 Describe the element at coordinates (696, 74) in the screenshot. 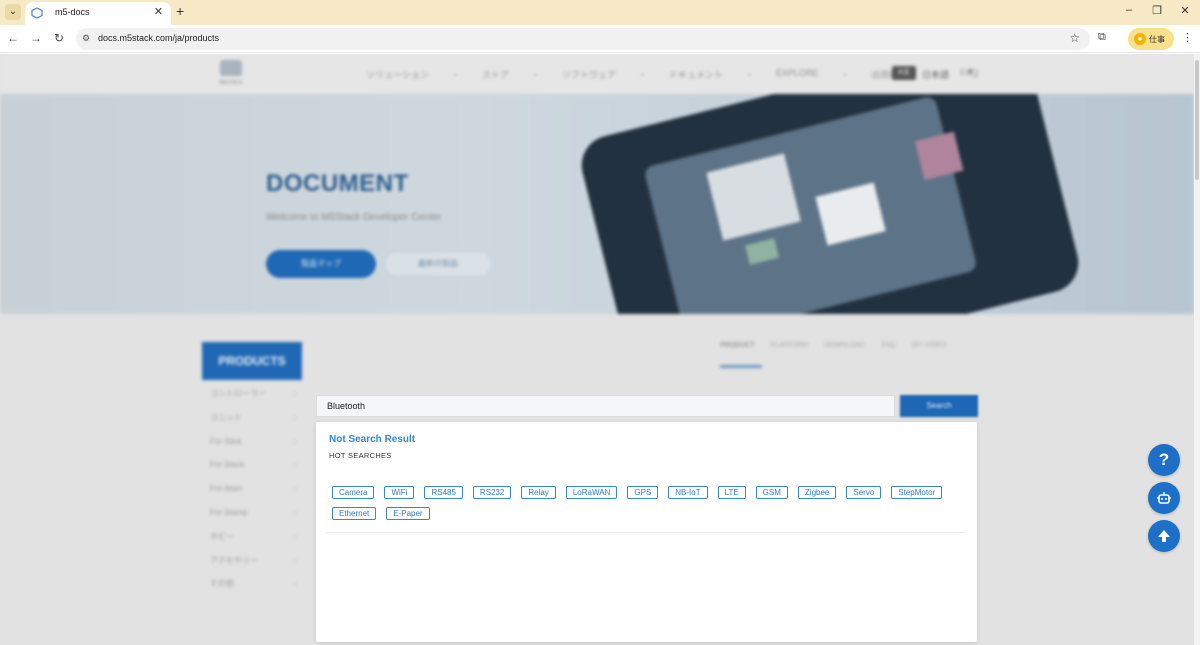

I see `nav-item-docs: ドキュメント` at that location.